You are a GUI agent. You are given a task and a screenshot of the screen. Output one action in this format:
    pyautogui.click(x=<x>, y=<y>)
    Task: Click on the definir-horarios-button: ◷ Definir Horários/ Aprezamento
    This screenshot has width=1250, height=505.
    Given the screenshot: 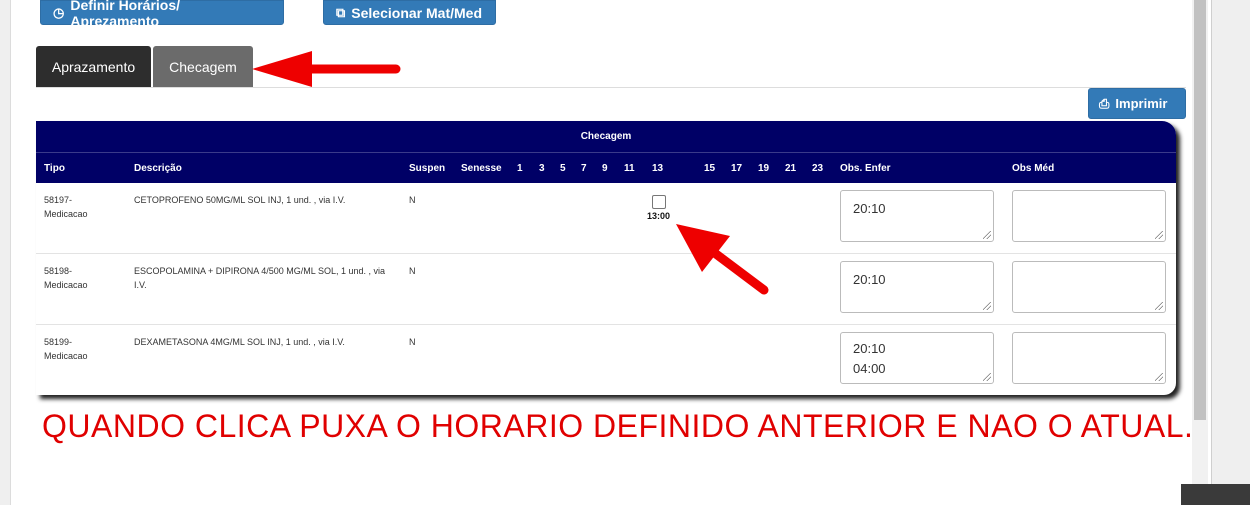 What is the action you would take?
    pyautogui.click(x=162, y=14)
    